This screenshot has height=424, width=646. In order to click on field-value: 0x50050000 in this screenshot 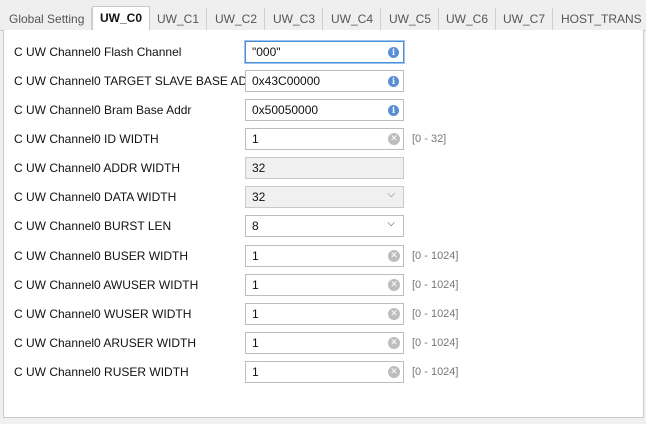, I will do `click(285, 110)`.